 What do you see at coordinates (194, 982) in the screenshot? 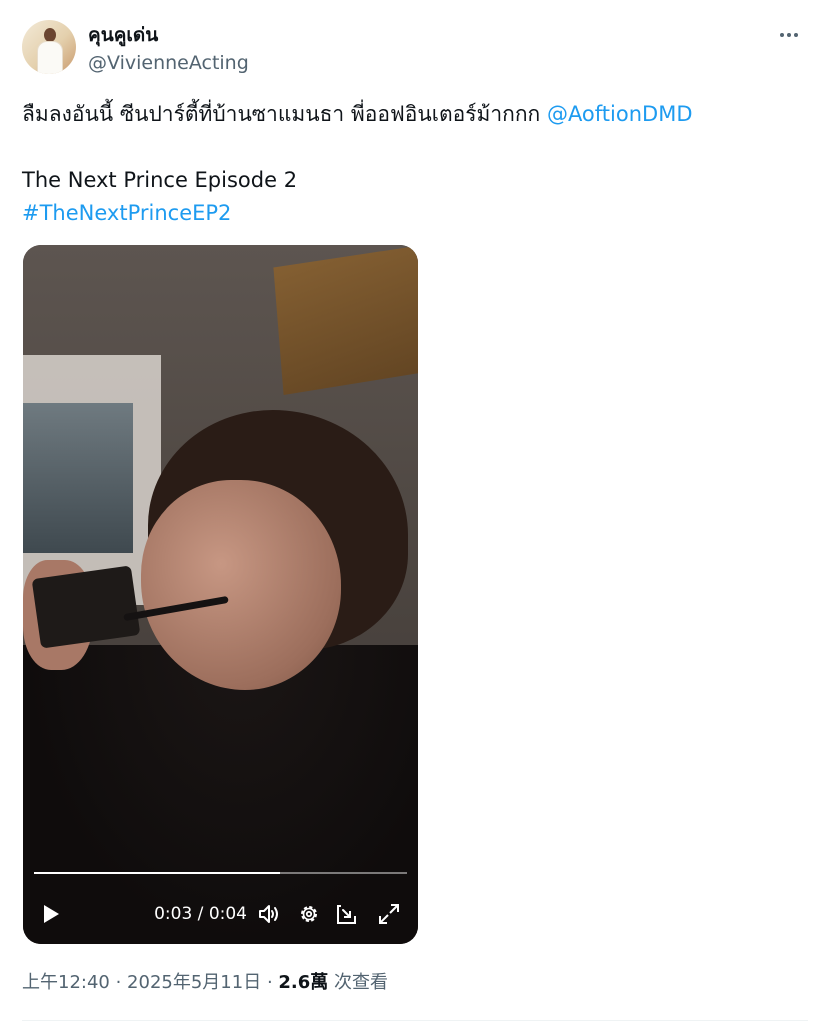
I see `tweet-date: 2025年5月11日` at bounding box center [194, 982].